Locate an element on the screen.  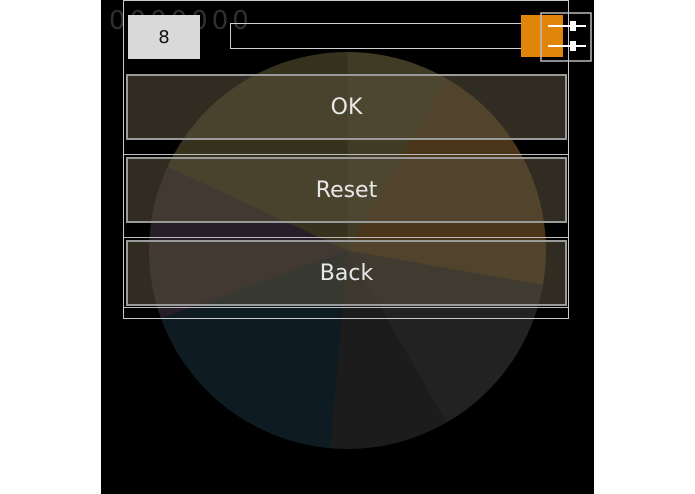
slider-track is located at coordinates (395, 36).